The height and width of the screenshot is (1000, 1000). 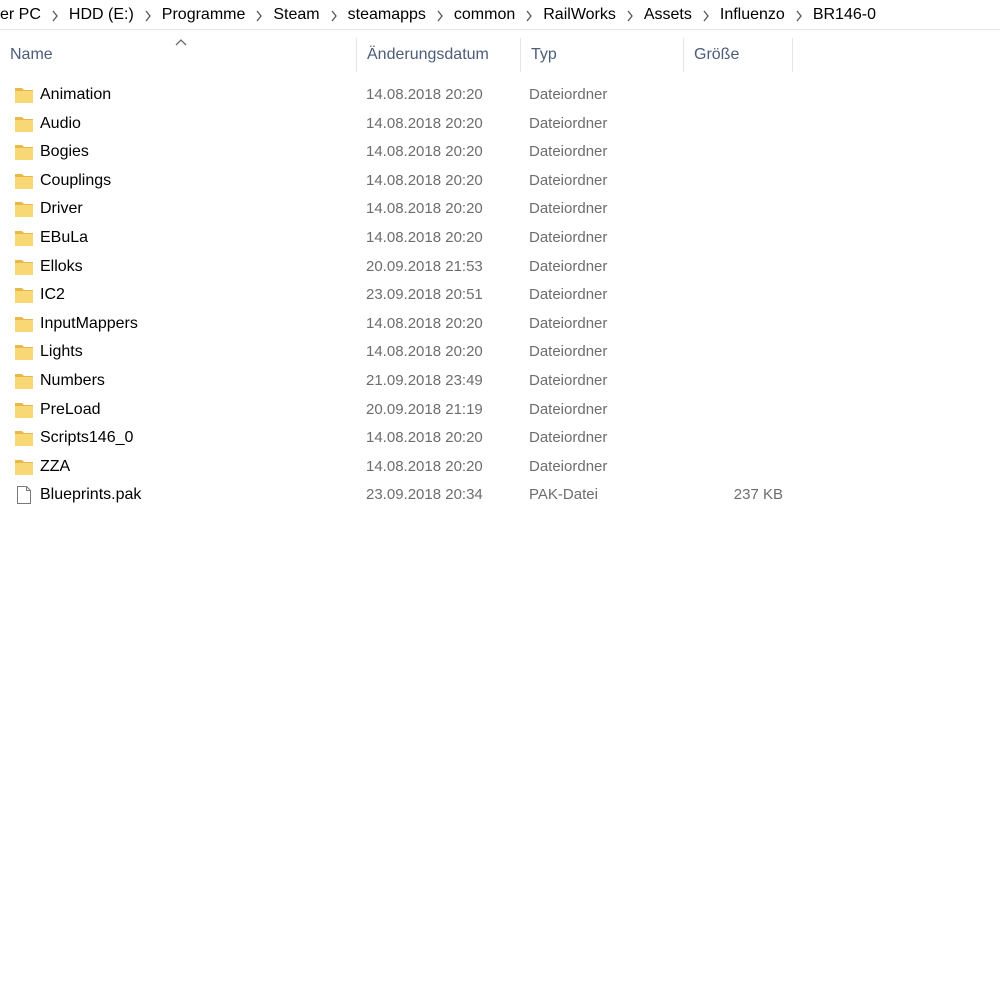 What do you see at coordinates (424, 495) in the screenshot?
I see `file-date: 23.09.2018 20:34` at bounding box center [424, 495].